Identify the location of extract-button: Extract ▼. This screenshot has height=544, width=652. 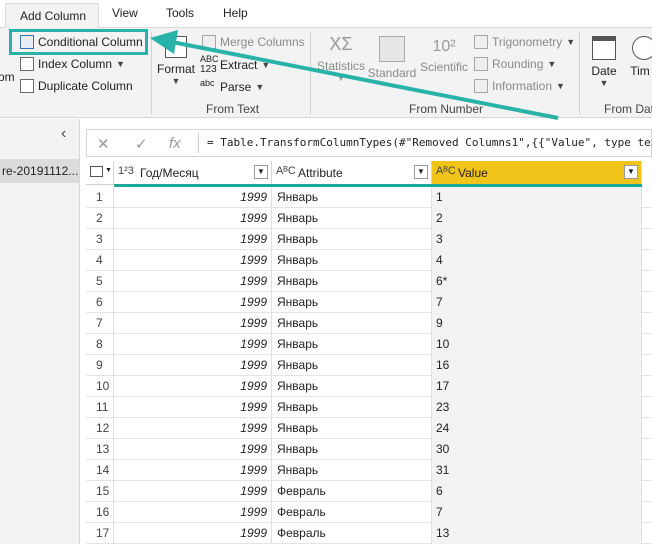
(245, 65).